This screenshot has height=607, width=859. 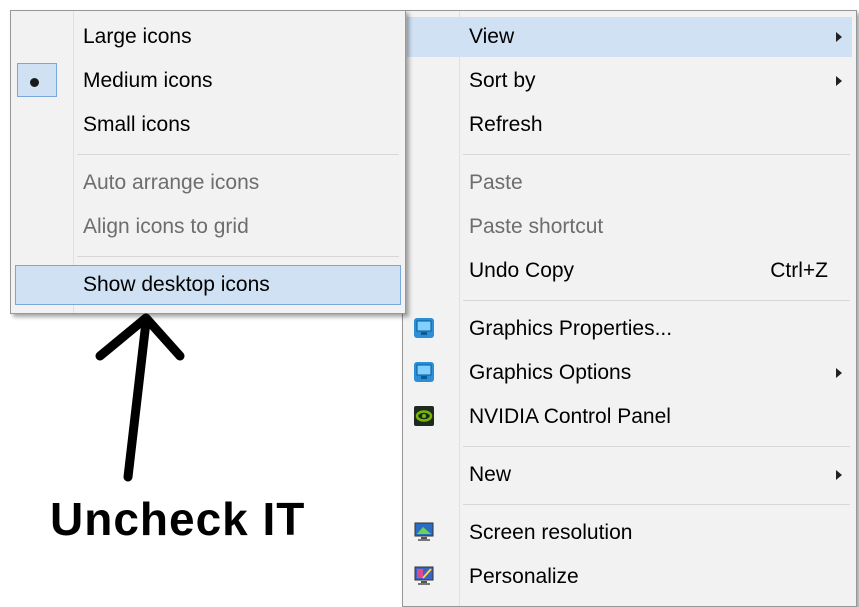 I want to click on menu-item-label: Paste, so click(x=496, y=182).